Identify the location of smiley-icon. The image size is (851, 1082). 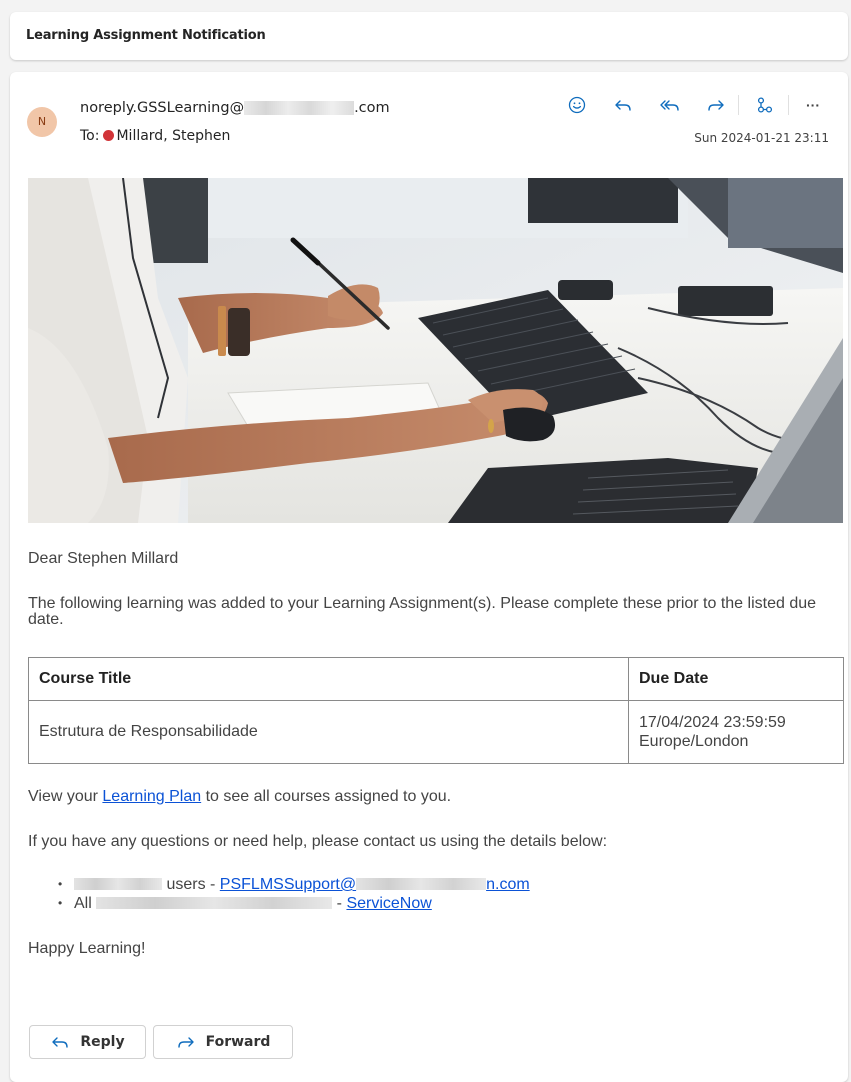
(577, 105).